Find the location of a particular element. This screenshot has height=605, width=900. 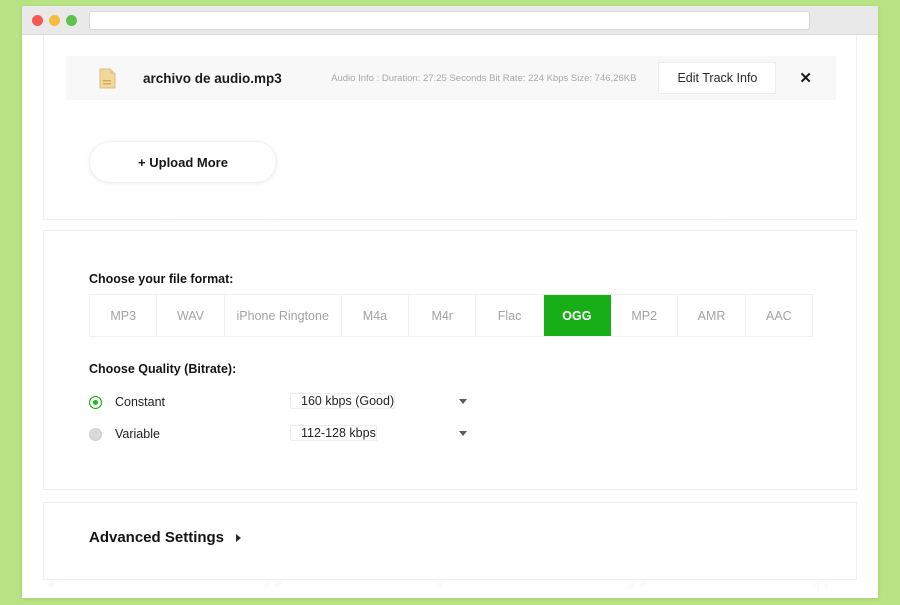

format-tab-mp2: MP2 is located at coordinates (645, 315).